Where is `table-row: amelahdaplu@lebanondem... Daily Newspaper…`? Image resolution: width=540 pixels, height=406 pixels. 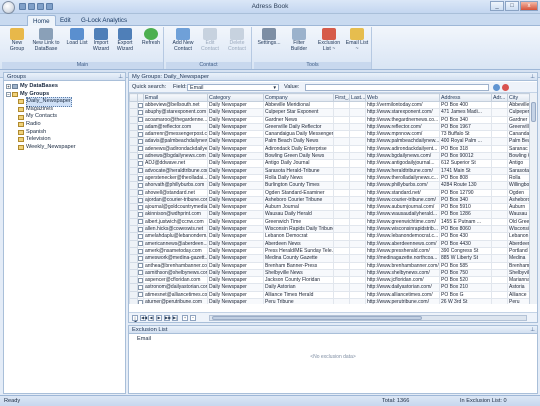 table-row: amelahdaplu@lebanondem... Daily Newspaper… is located at coordinates (333, 236).